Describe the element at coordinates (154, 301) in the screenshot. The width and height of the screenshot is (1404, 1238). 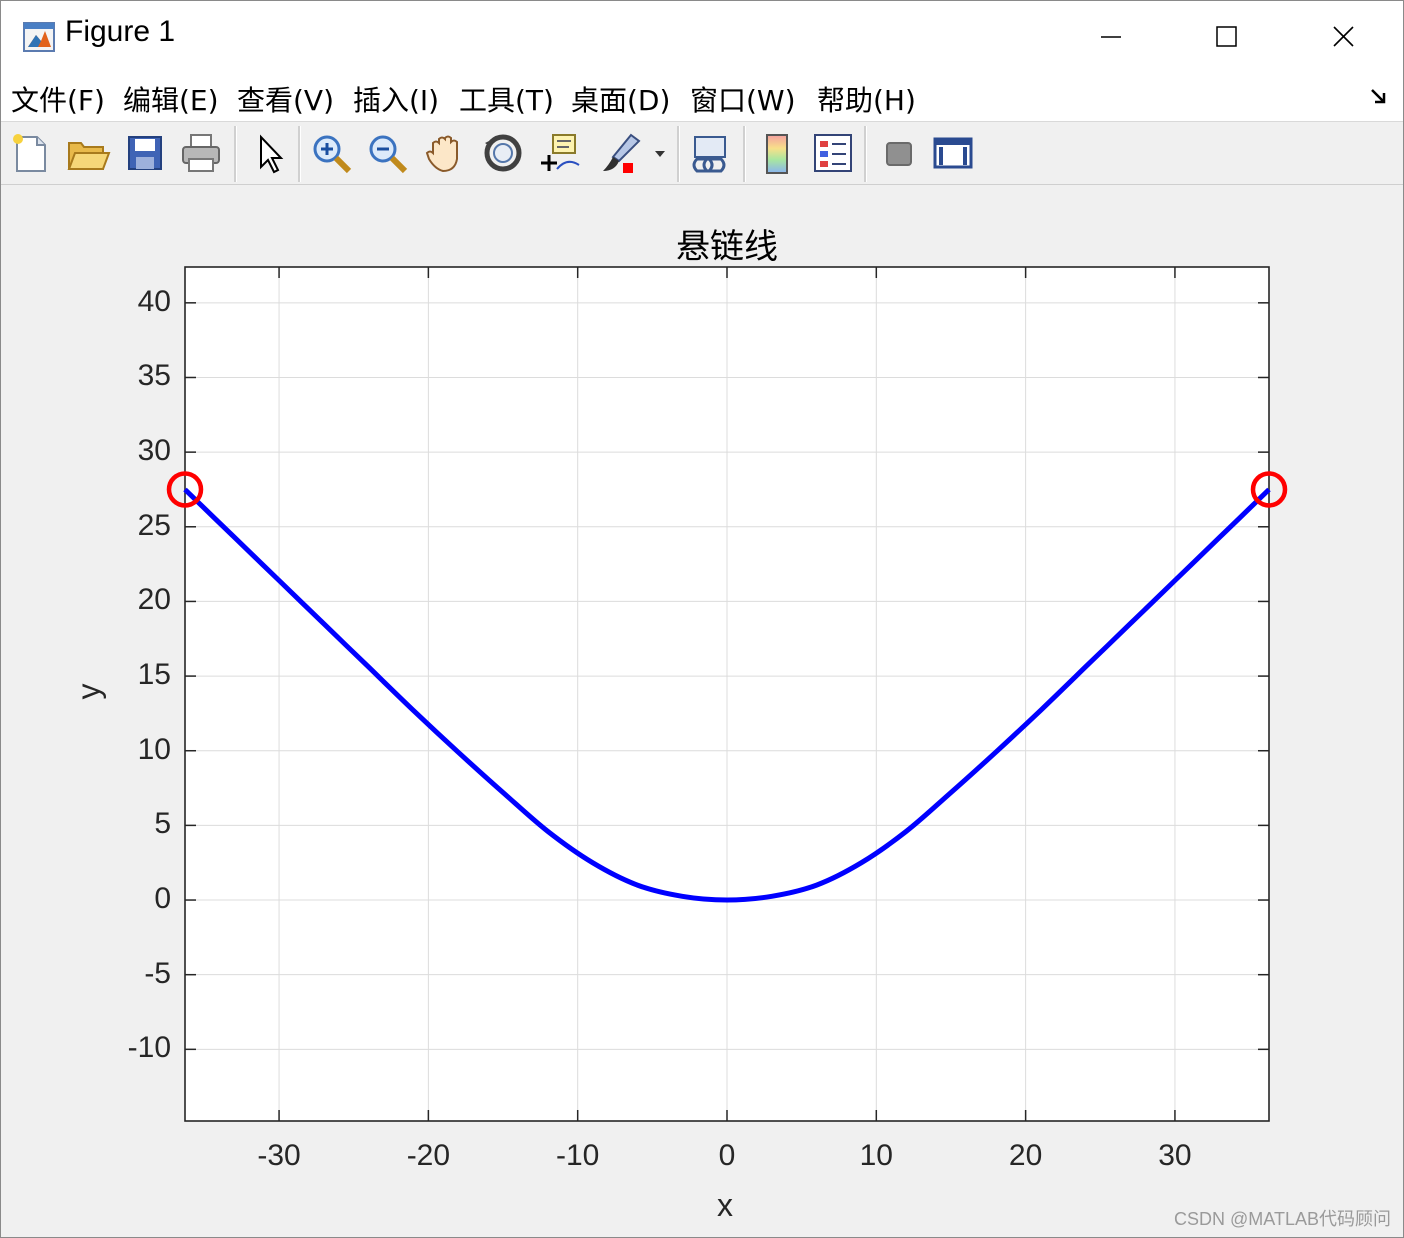
I see `y-tick-label: 40` at that location.